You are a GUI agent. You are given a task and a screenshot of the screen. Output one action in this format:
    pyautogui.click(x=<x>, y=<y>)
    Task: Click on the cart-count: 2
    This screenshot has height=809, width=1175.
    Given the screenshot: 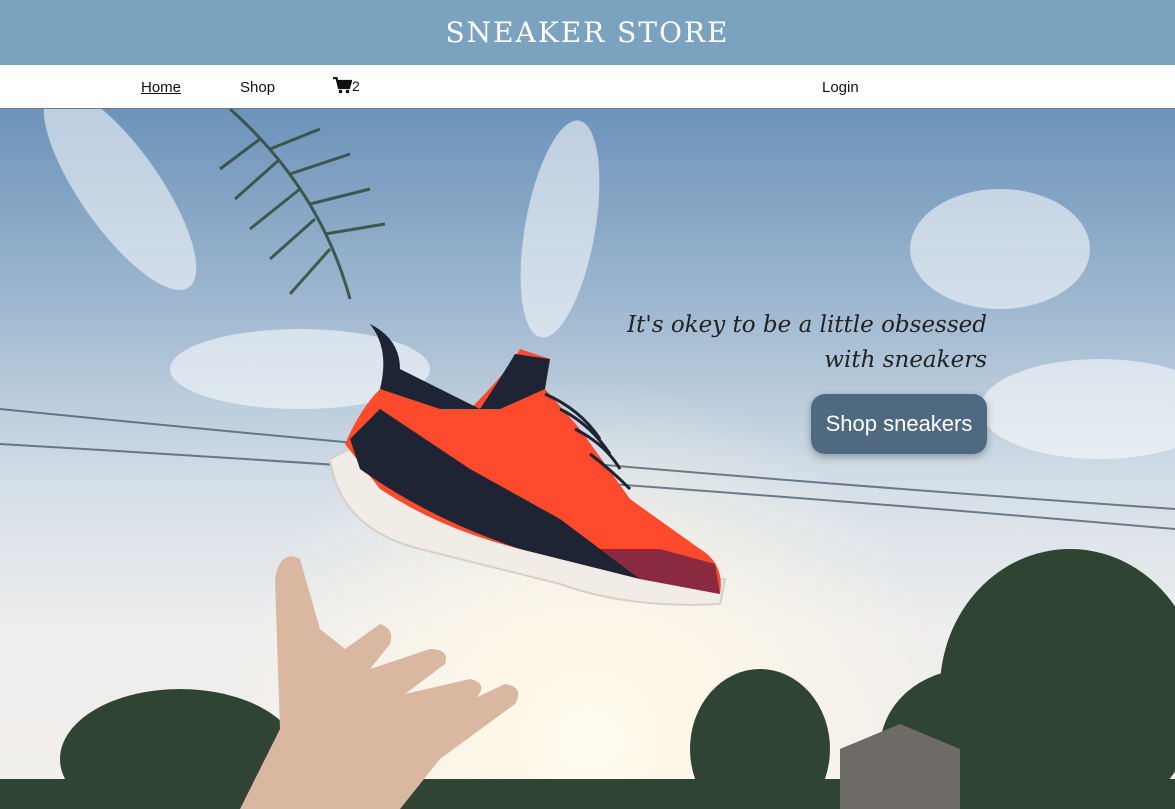 What is the action you would take?
    pyautogui.click(x=356, y=85)
    